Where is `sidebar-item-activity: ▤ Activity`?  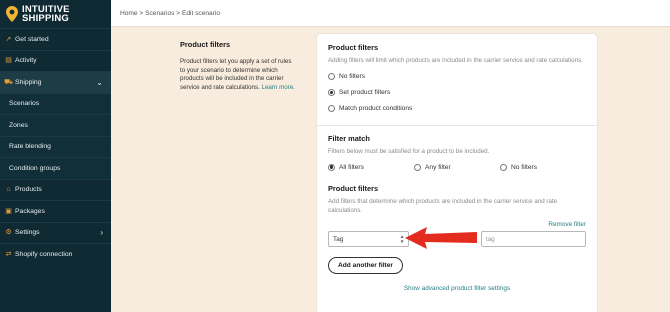 sidebar-item-activity: ▤ Activity is located at coordinates (55, 60).